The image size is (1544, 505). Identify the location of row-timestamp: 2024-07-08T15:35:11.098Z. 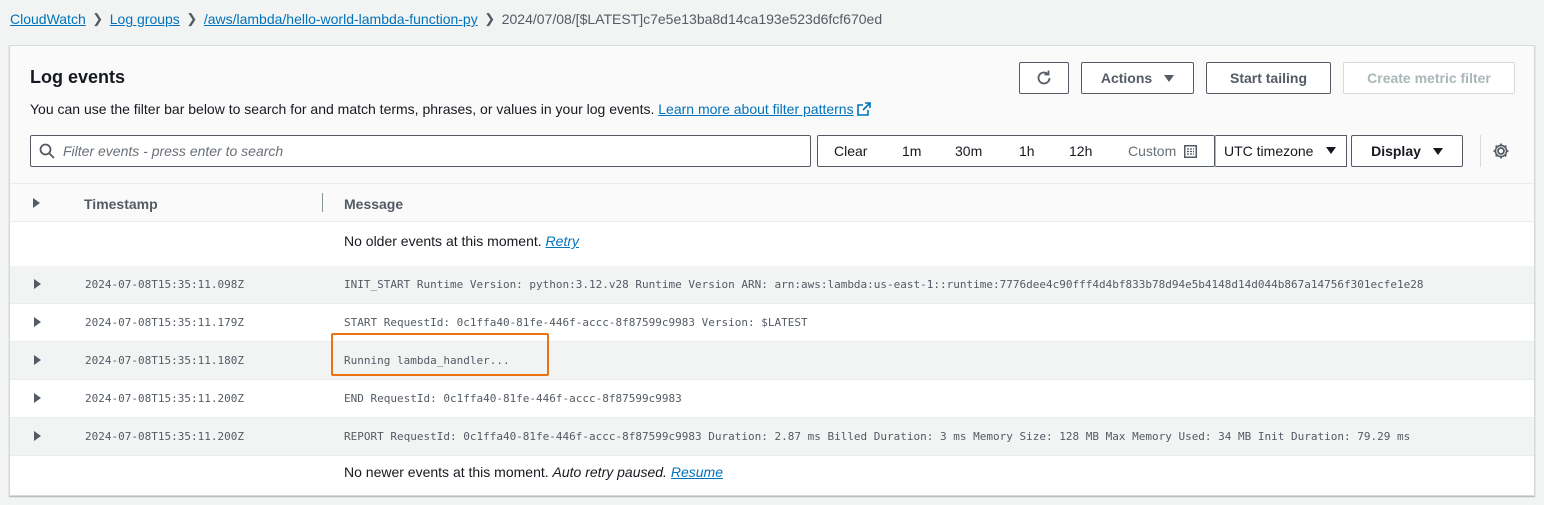
(164, 284).